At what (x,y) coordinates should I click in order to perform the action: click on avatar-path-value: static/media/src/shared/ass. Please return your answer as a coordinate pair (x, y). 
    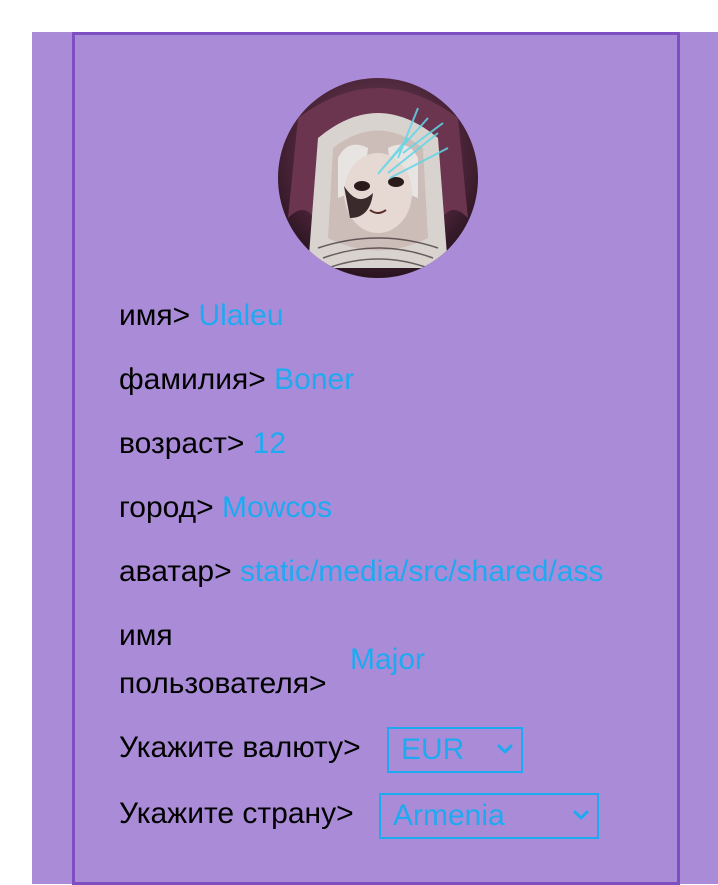
    Looking at the image, I should click on (421, 571).